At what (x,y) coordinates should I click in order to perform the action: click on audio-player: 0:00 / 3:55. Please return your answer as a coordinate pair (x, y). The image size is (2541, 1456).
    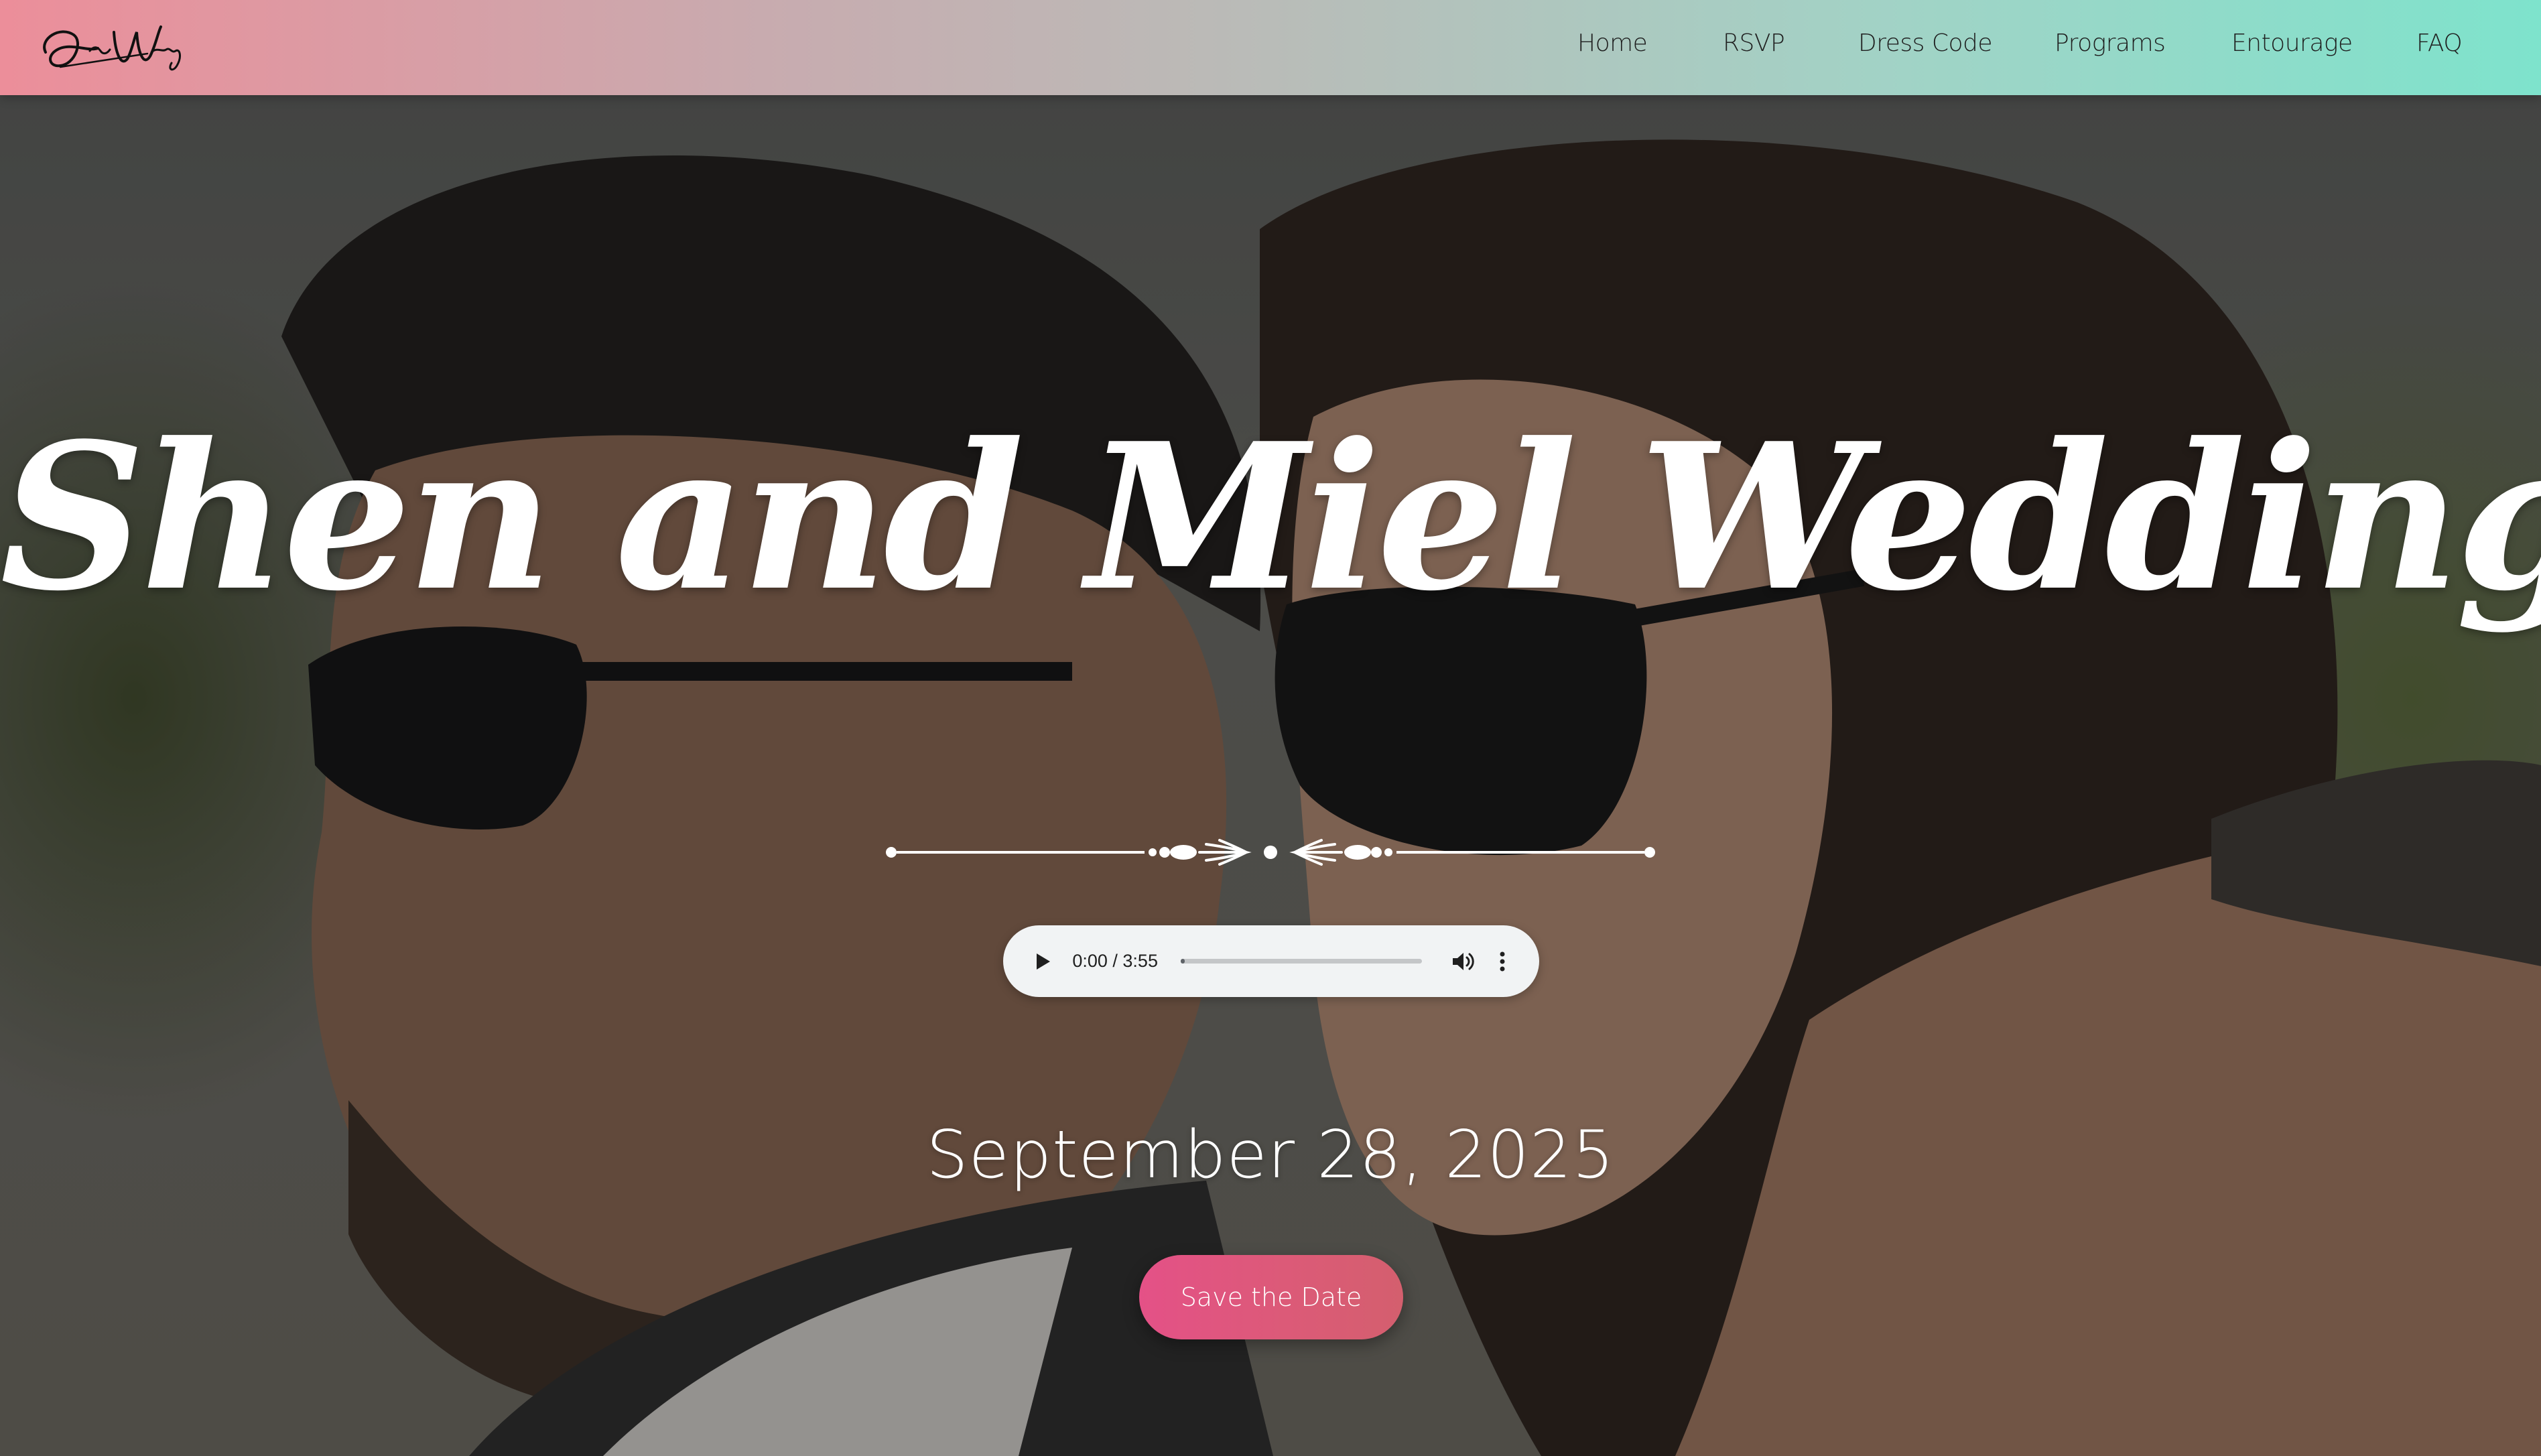
    Looking at the image, I should click on (1271, 961).